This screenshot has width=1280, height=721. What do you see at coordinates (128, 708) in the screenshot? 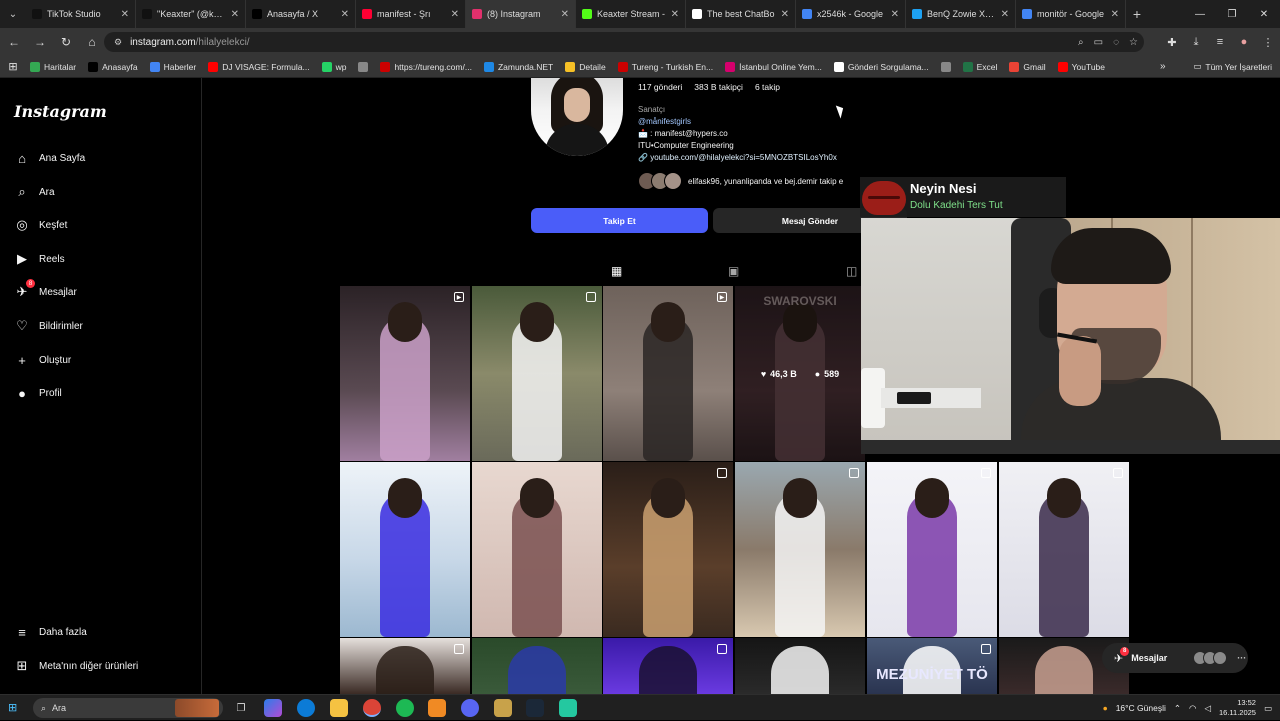
I see `taskbar-search: ⌕ Ara` at bounding box center [128, 708].